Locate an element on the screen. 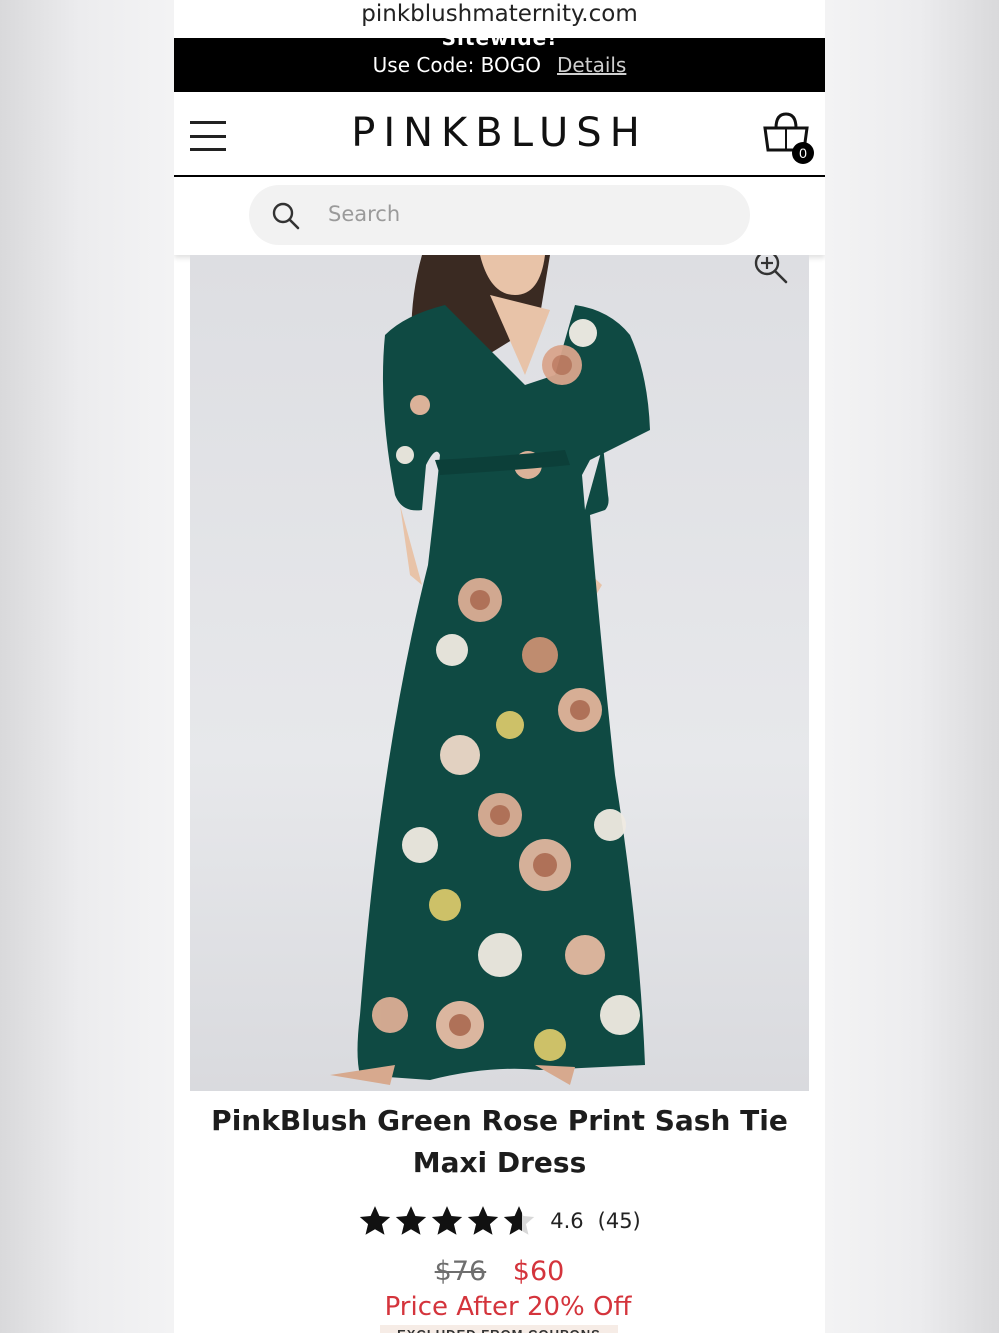 Image resolution: width=999 pixels, height=1333 pixels. original-price: $76 is located at coordinates (460, 1271).